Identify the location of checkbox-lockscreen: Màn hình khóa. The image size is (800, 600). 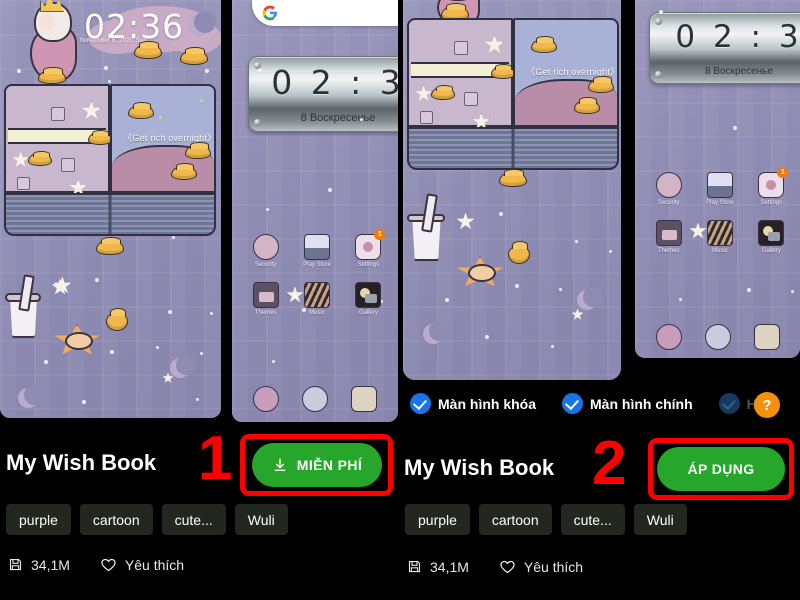
(473, 403).